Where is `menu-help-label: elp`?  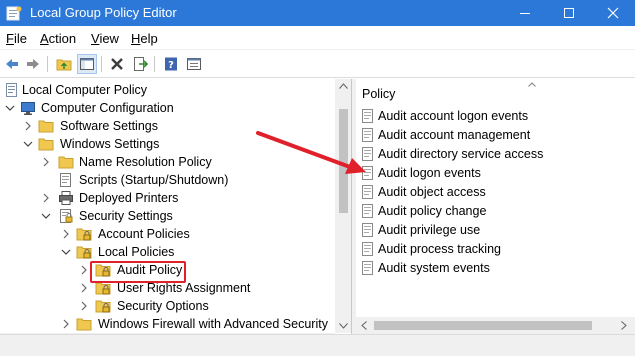 menu-help-label: elp is located at coordinates (149, 38).